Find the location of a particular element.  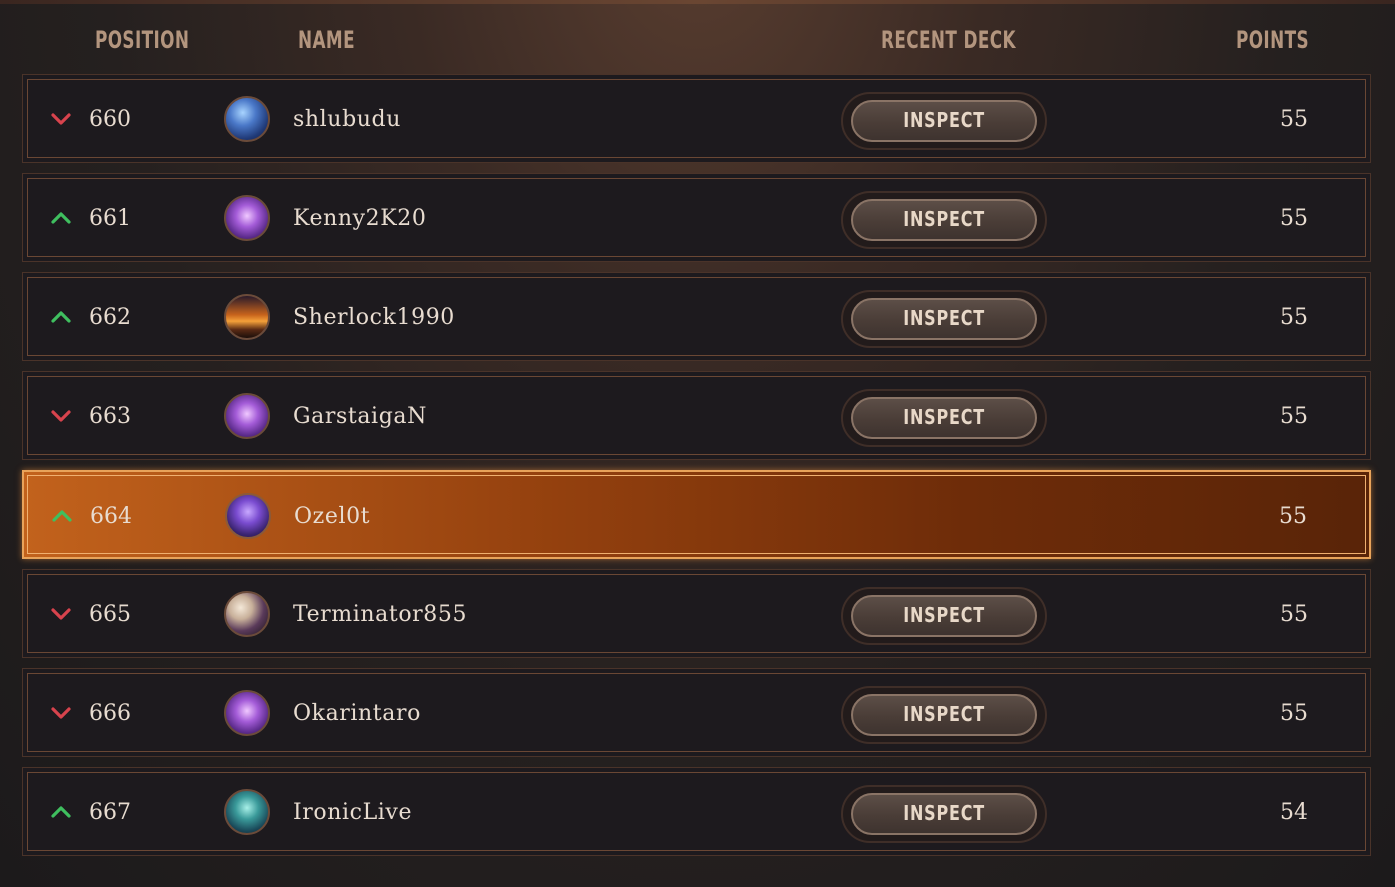

player-name: Ozel0t is located at coordinates (332, 516).